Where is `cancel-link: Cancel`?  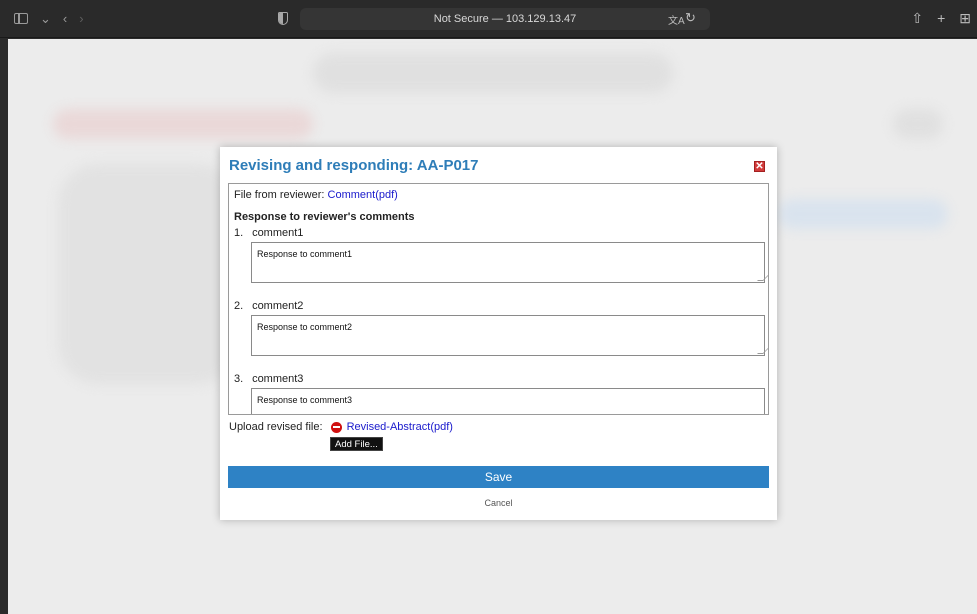 cancel-link: Cancel is located at coordinates (498, 503).